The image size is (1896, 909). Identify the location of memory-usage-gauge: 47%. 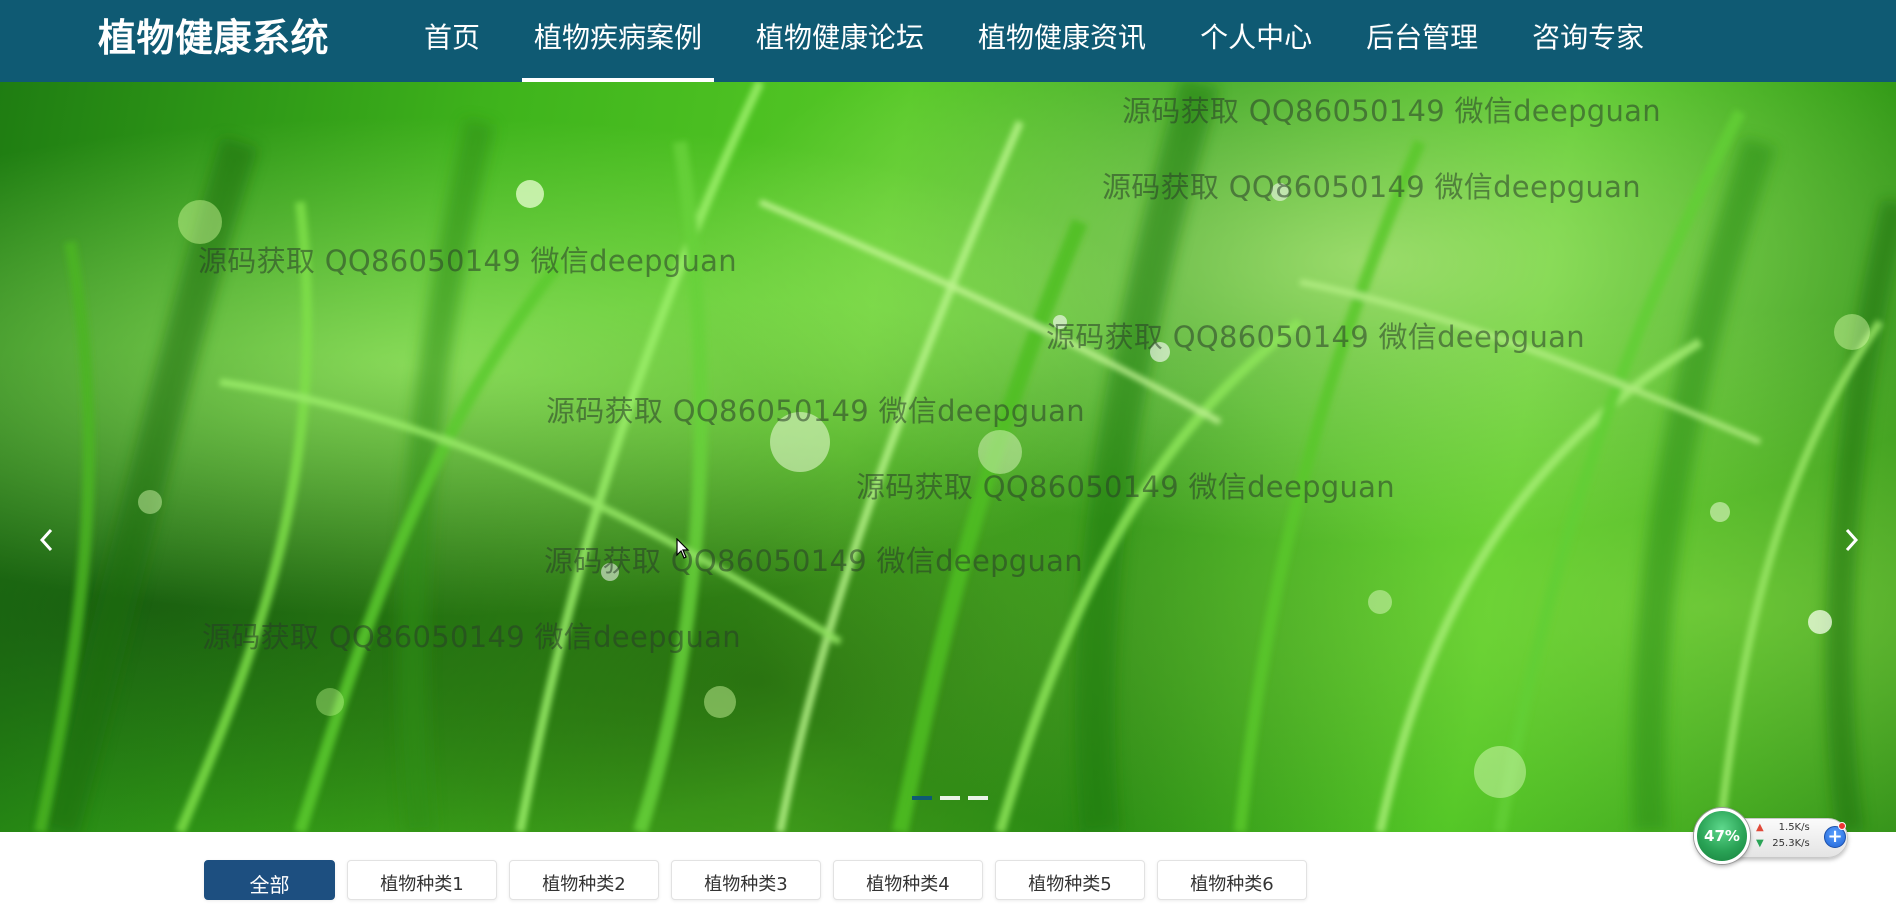
(1722, 836).